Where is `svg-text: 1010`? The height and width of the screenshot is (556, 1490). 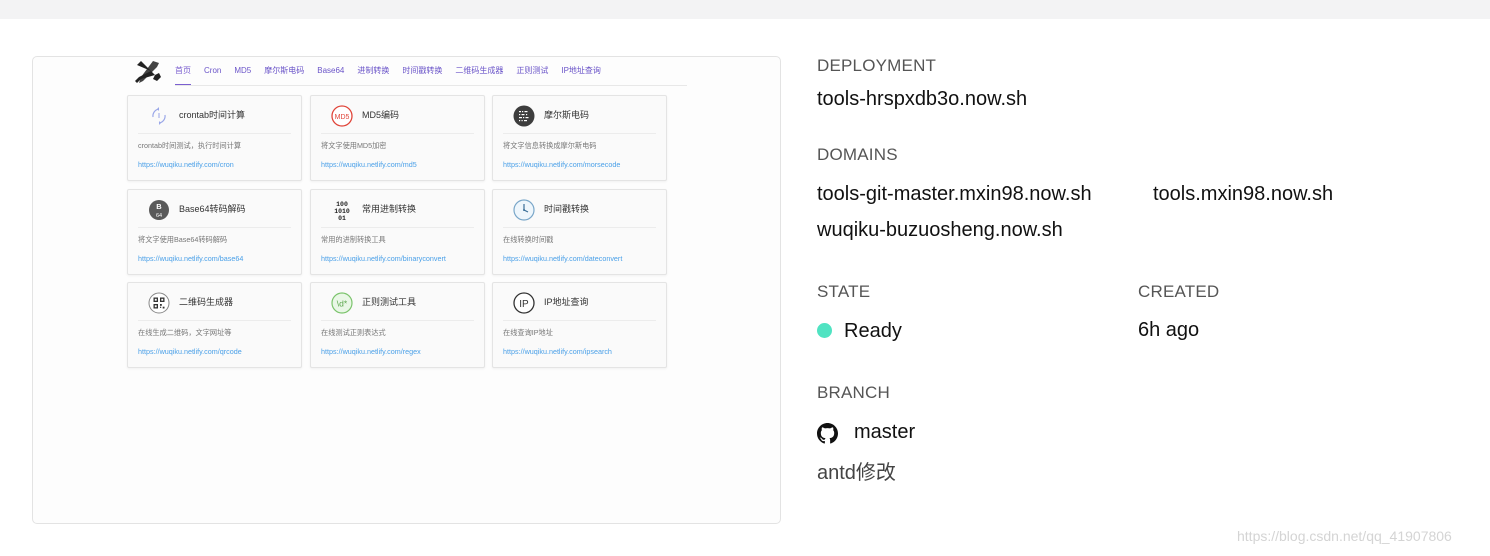
svg-text: 1010 is located at coordinates (342, 211).